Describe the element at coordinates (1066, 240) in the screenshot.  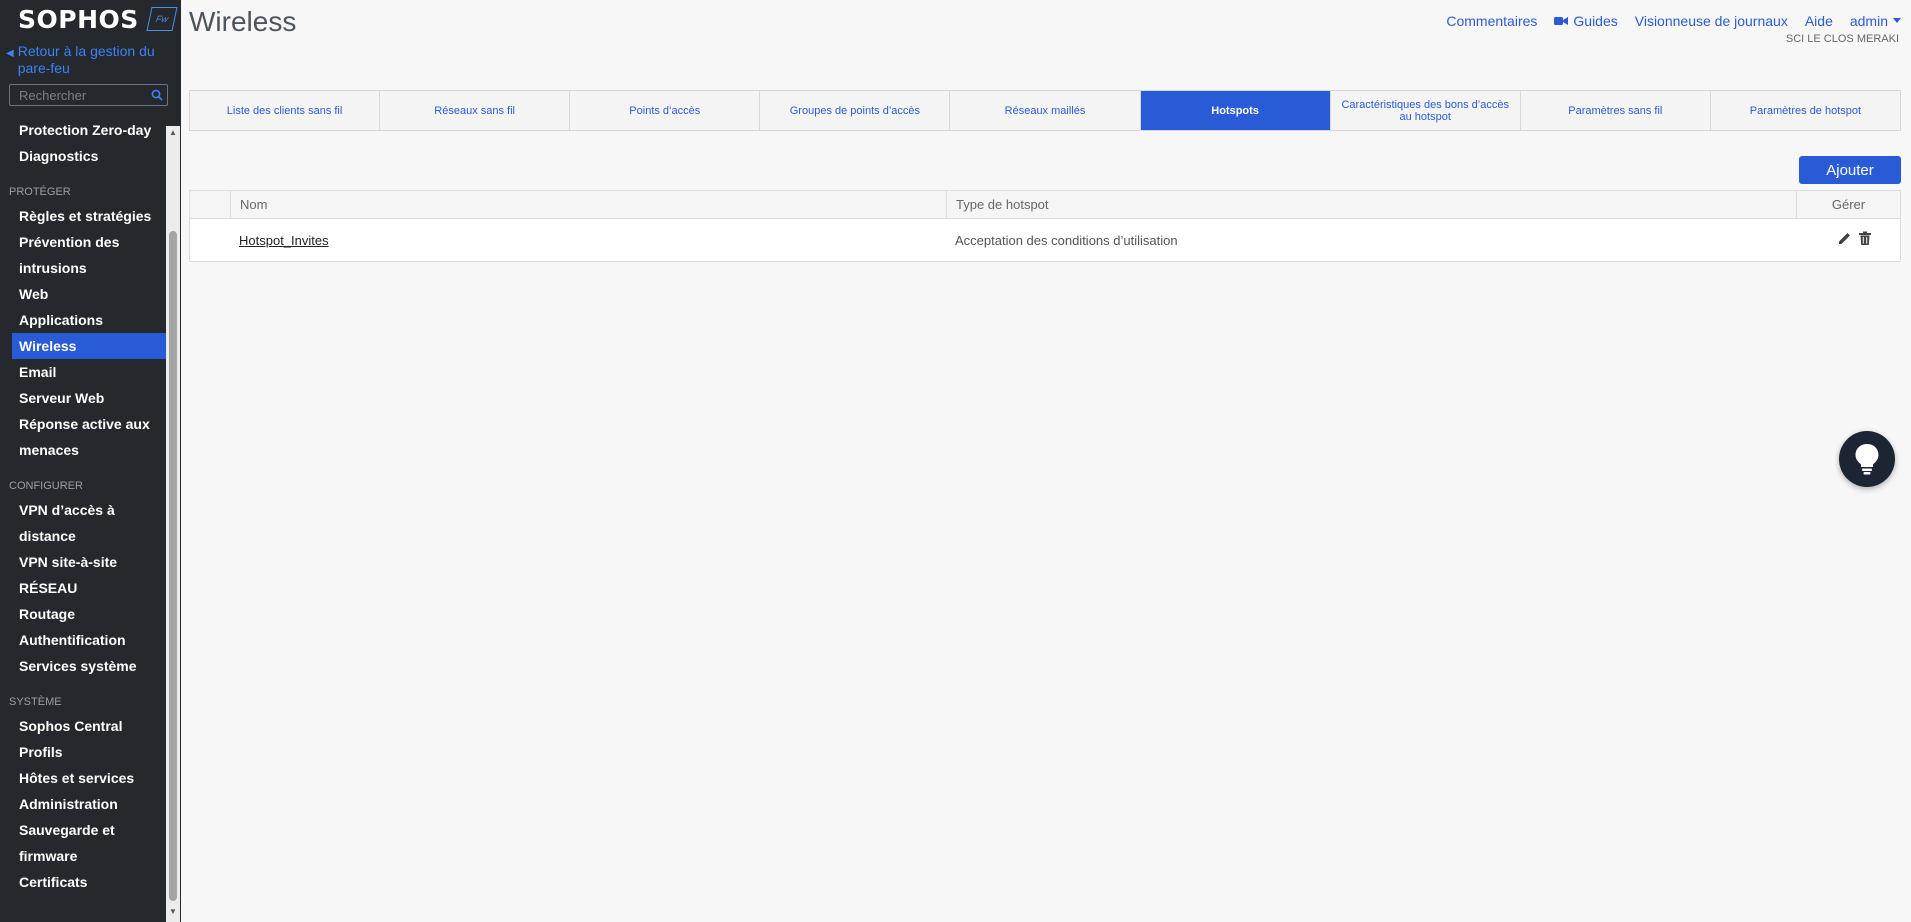
I see `hotspot-type-value: Acceptation des conditions d’utilisation` at that location.